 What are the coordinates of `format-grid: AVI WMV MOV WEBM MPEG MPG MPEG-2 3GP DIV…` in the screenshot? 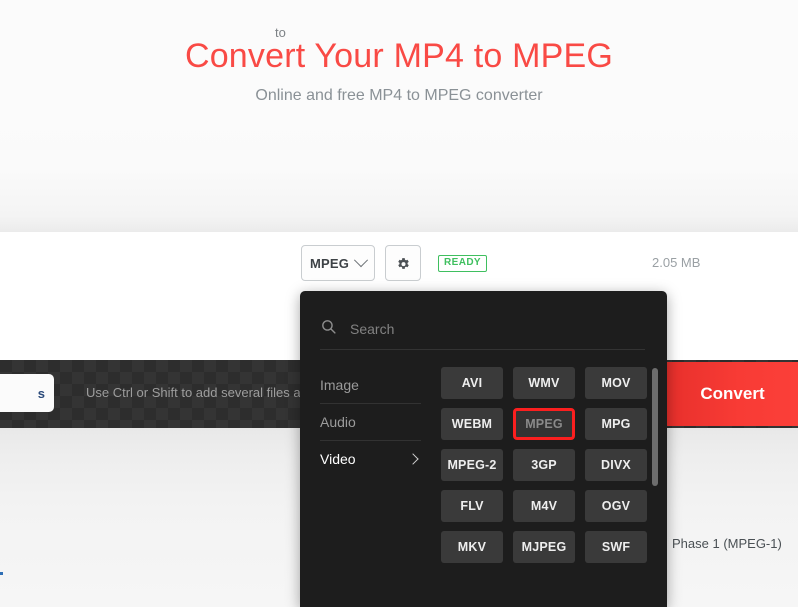 It's located at (546, 465).